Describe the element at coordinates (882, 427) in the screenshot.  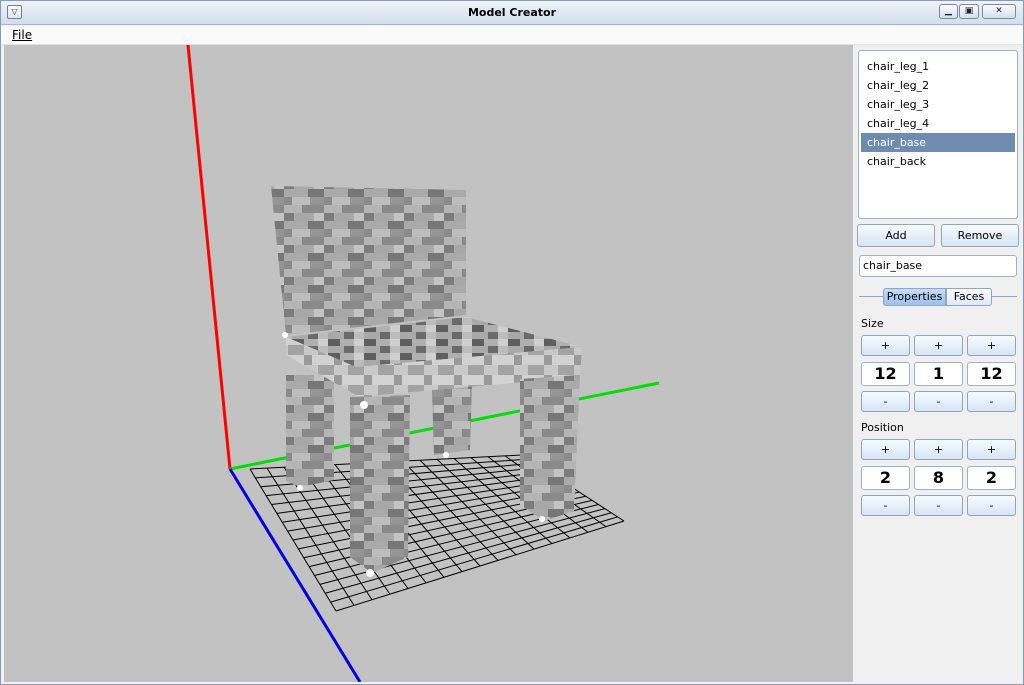
I see `position-label: Position` at that location.